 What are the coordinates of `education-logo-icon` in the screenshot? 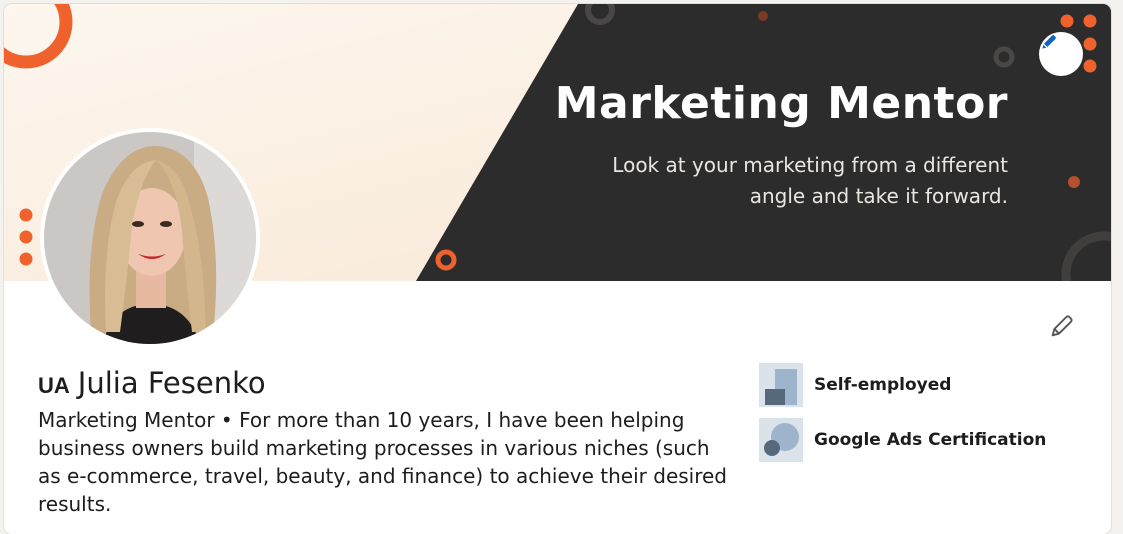 It's located at (781, 440).